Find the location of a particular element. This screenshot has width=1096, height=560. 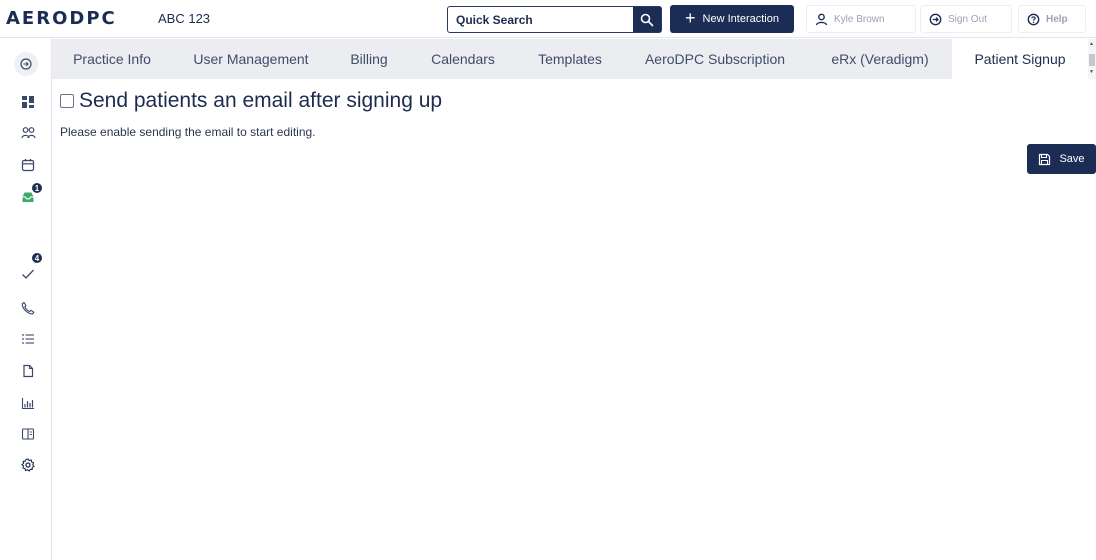

tab-aerodpc-subscription: AeroDPC Subscription is located at coordinates (715, 59).